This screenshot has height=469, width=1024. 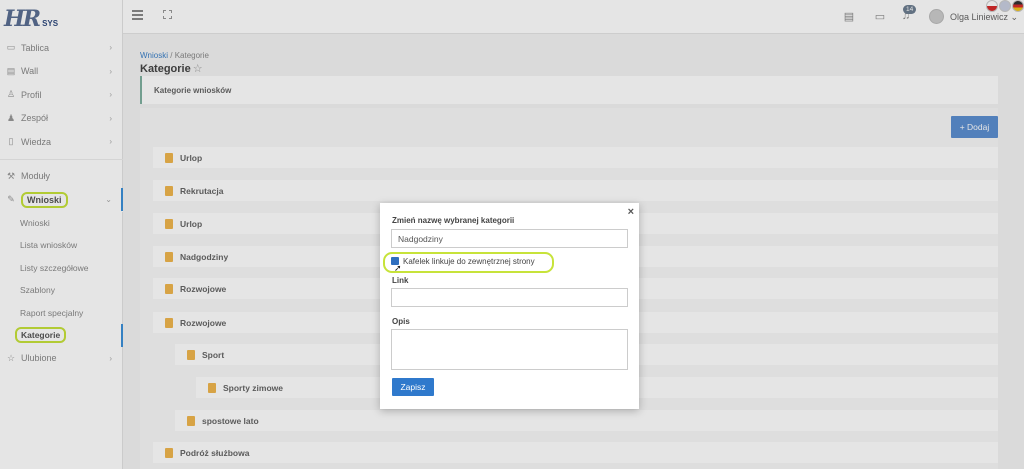 What do you see at coordinates (413, 387) in the screenshot?
I see `save-button: Zapisz` at bounding box center [413, 387].